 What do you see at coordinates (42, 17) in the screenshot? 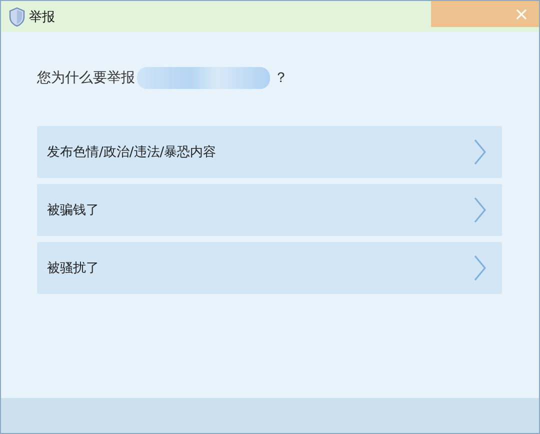
I see `window-title: 举报` at bounding box center [42, 17].